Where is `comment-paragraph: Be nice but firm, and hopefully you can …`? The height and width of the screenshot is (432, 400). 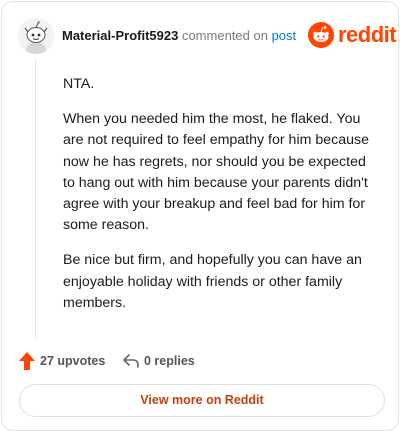
comment-paragraph: Be nice but firm, and hopefully you can … is located at coordinates (212, 281).